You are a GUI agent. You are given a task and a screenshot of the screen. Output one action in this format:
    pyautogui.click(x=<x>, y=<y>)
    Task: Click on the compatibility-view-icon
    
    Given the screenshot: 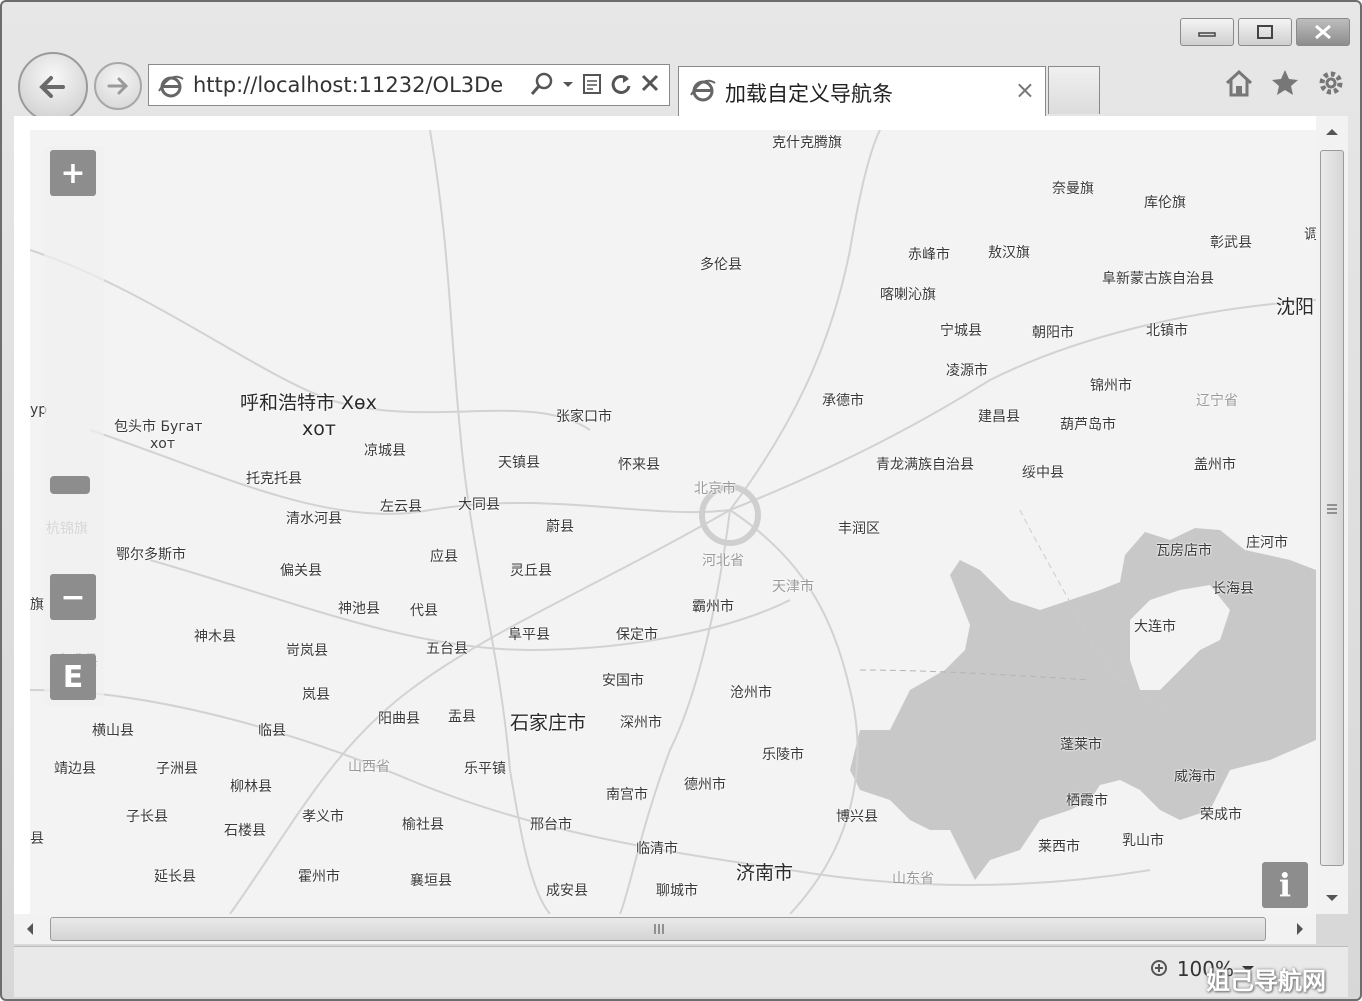 What is the action you would take?
    pyautogui.click(x=592, y=84)
    